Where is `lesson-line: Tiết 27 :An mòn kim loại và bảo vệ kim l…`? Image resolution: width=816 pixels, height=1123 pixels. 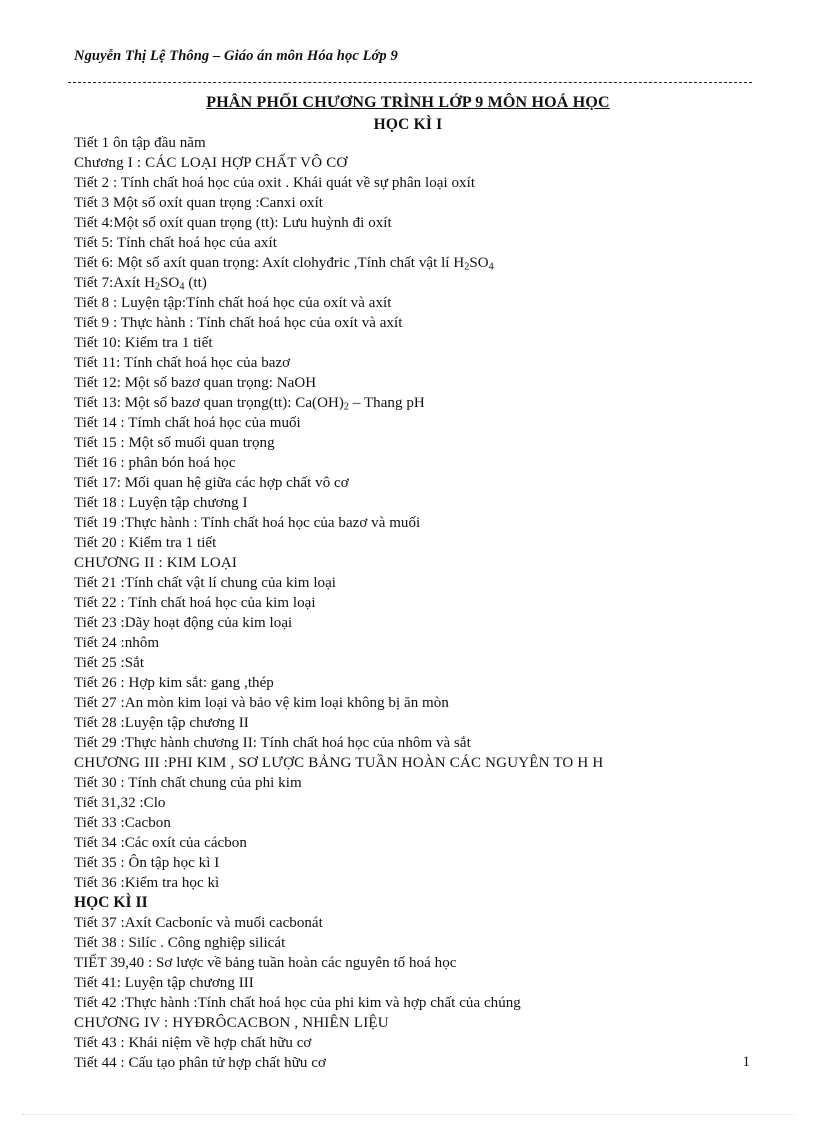
lesson-line: Tiết 27 :An mòn kim loại và bảo vệ kim l… is located at coordinates (261, 703).